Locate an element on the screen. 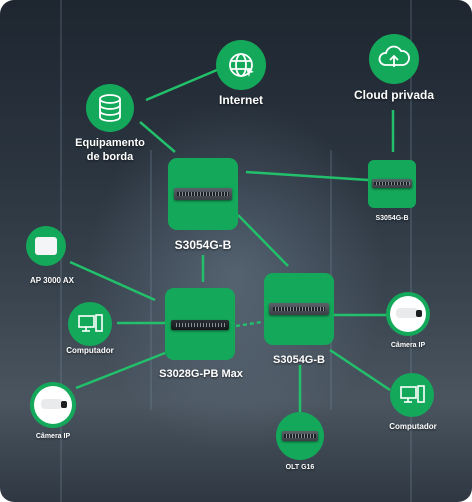 The height and width of the screenshot is (502, 472). access-point-icon is located at coordinates (46, 246).